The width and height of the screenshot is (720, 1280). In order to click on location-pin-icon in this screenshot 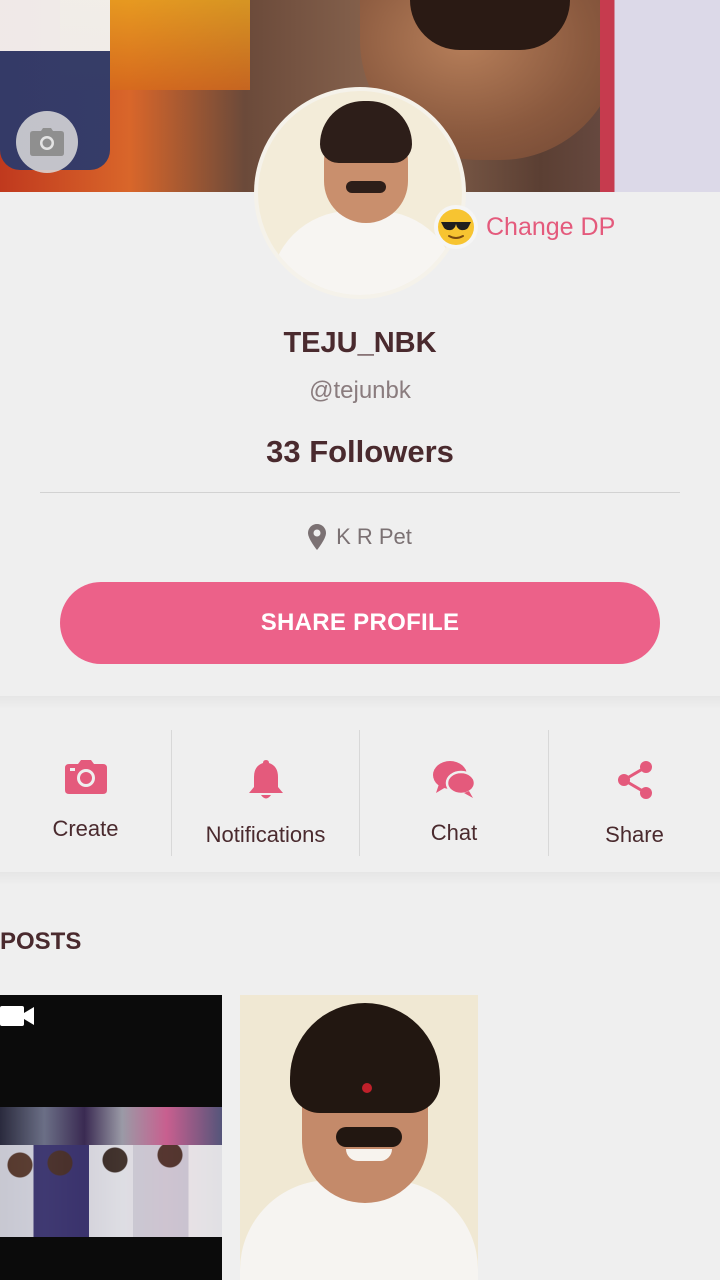, I will do `click(317, 537)`.